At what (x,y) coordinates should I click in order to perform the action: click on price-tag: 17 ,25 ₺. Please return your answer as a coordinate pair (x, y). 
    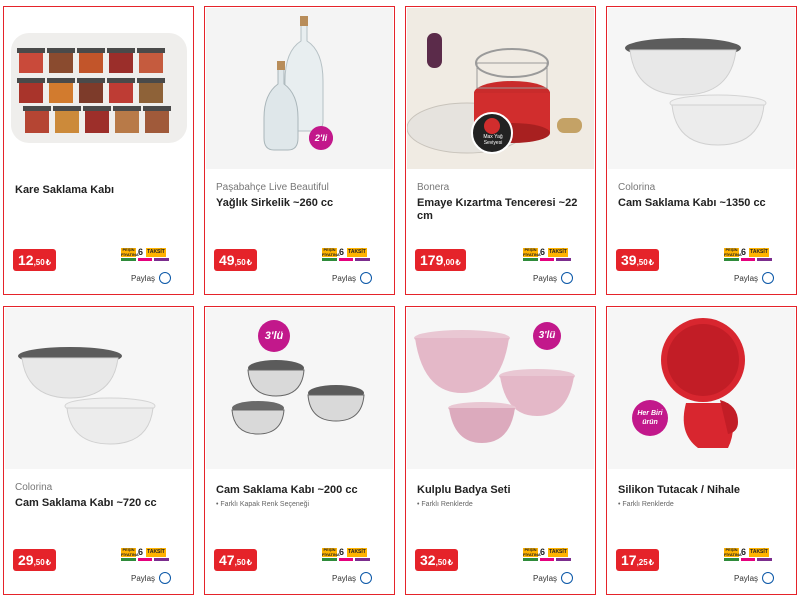
    Looking at the image, I should click on (637, 560).